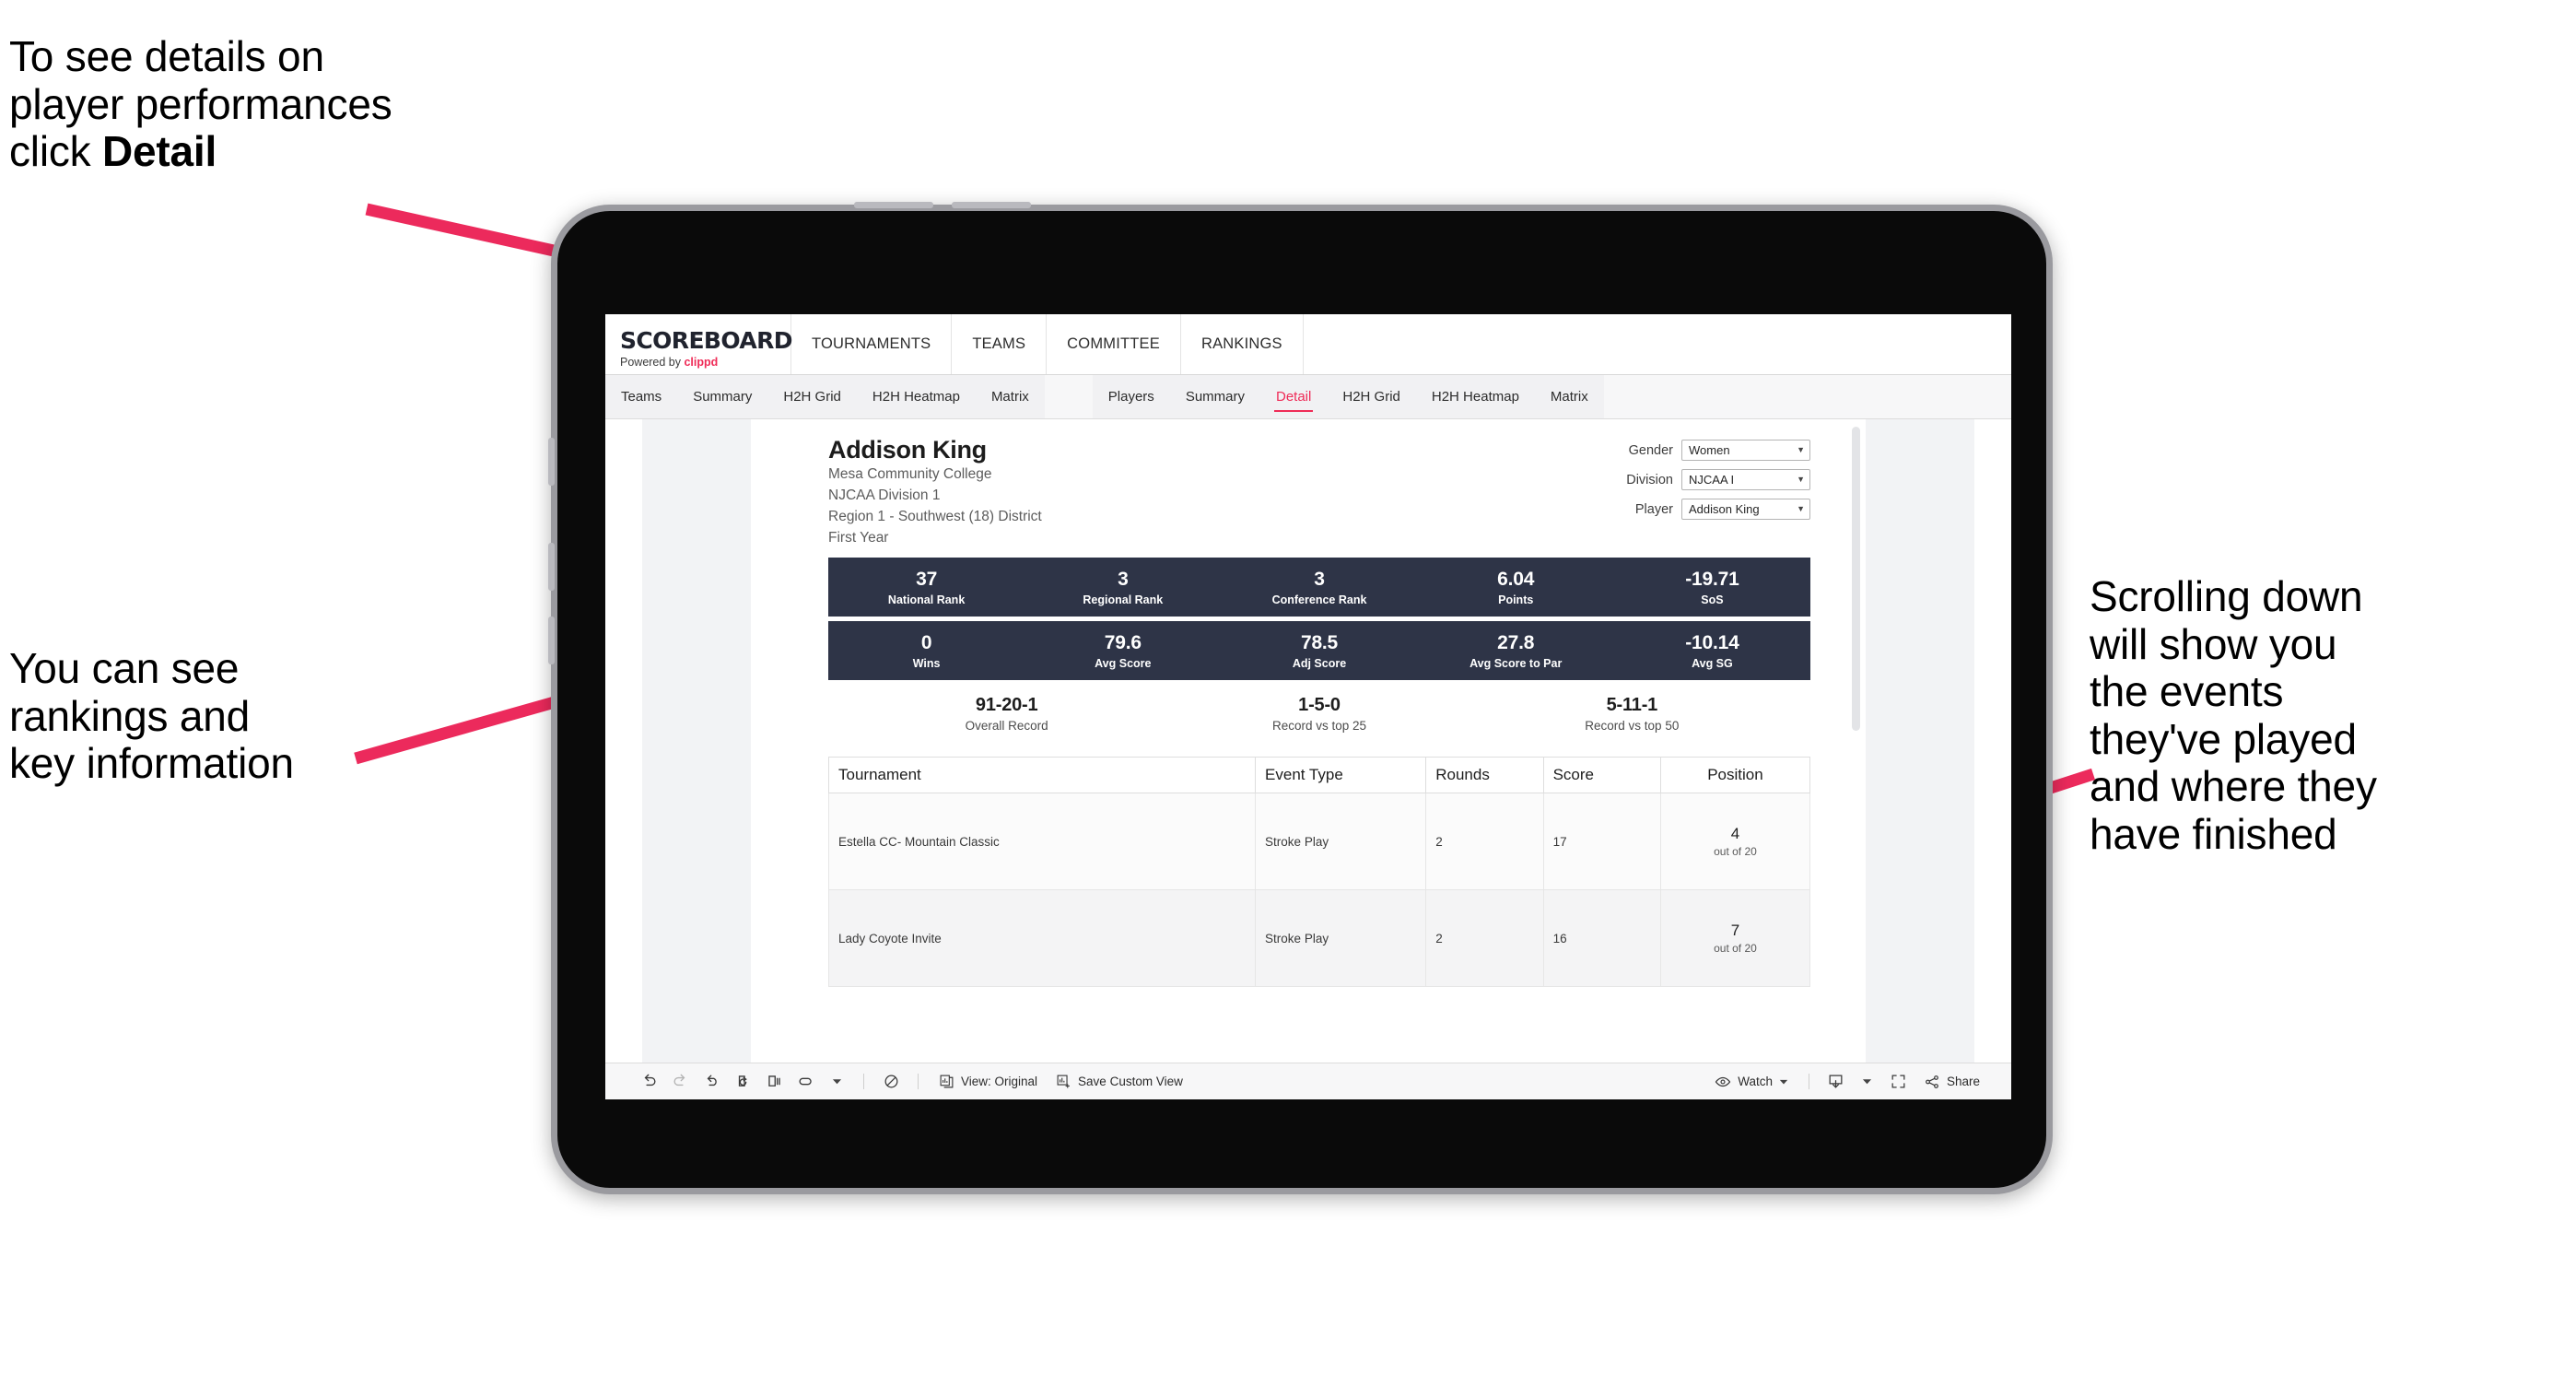  Describe the element at coordinates (648, 1082) in the screenshot. I see `undo-icon` at that location.